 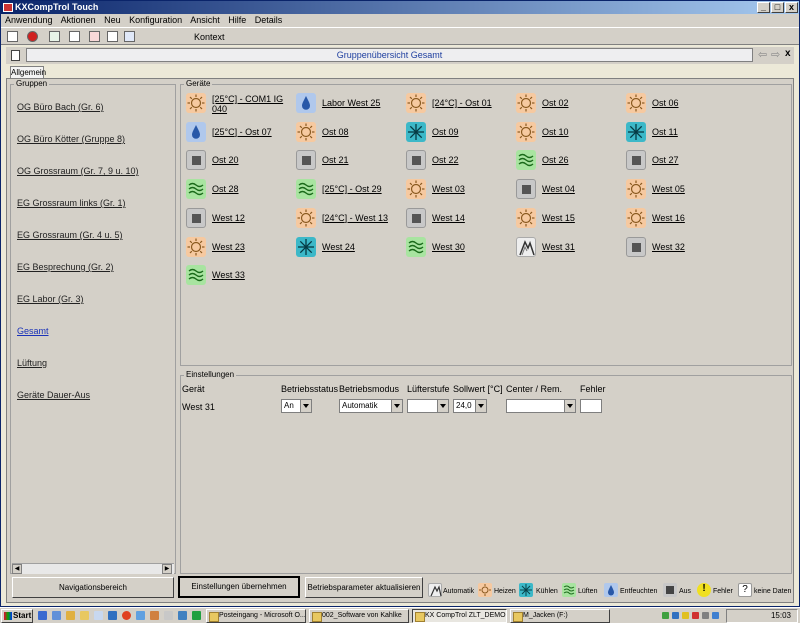 What do you see at coordinates (250, 104) in the screenshot?
I see `device-label: [25°C] - COM1 IG 040` at bounding box center [250, 104].